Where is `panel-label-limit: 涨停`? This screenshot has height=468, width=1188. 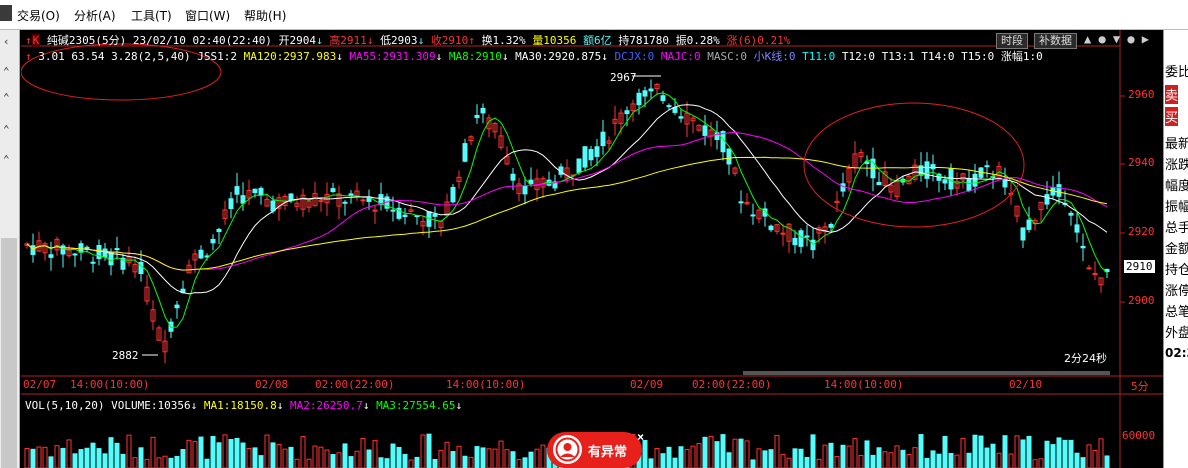
panel-label-limit: 涨停 is located at coordinates (1176, 291).